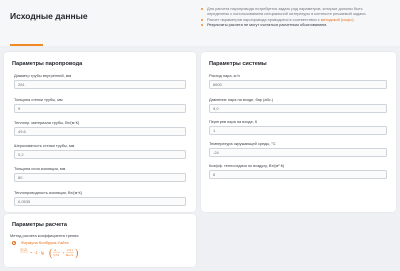 The width and height of the screenshot is (400, 271). I want to click on roughness-label: Шероховатость стенки трубы, мм, so click(44, 145).